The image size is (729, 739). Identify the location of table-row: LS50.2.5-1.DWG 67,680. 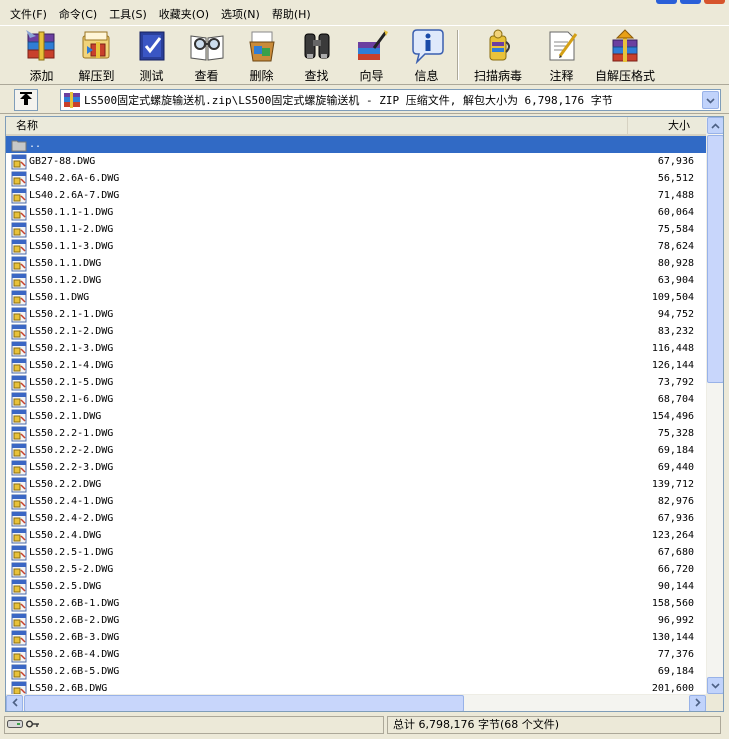
(356, 552).